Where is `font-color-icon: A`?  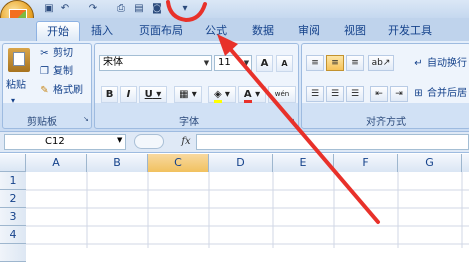
font-color-icon: A is located at coordinates (247, 96).